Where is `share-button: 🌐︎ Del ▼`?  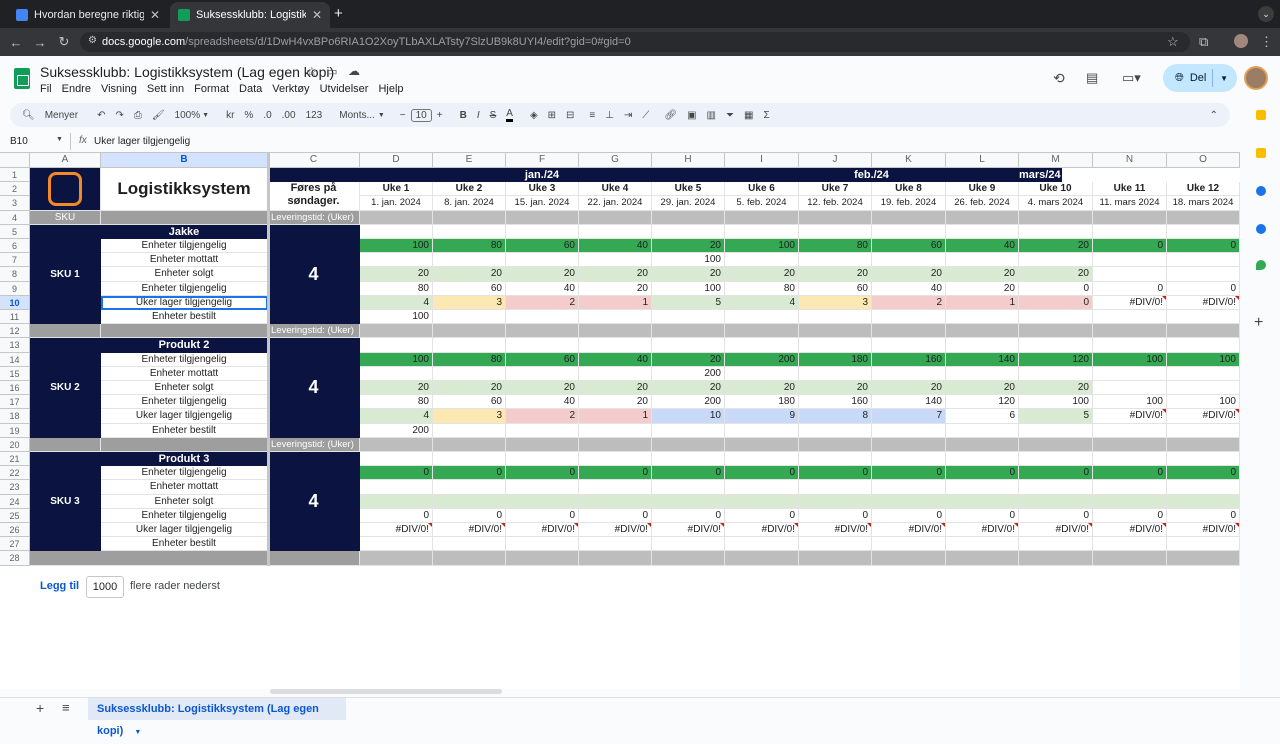 share-button: 🌐︎ Del ▼ is located at coordinates (1200, 78).